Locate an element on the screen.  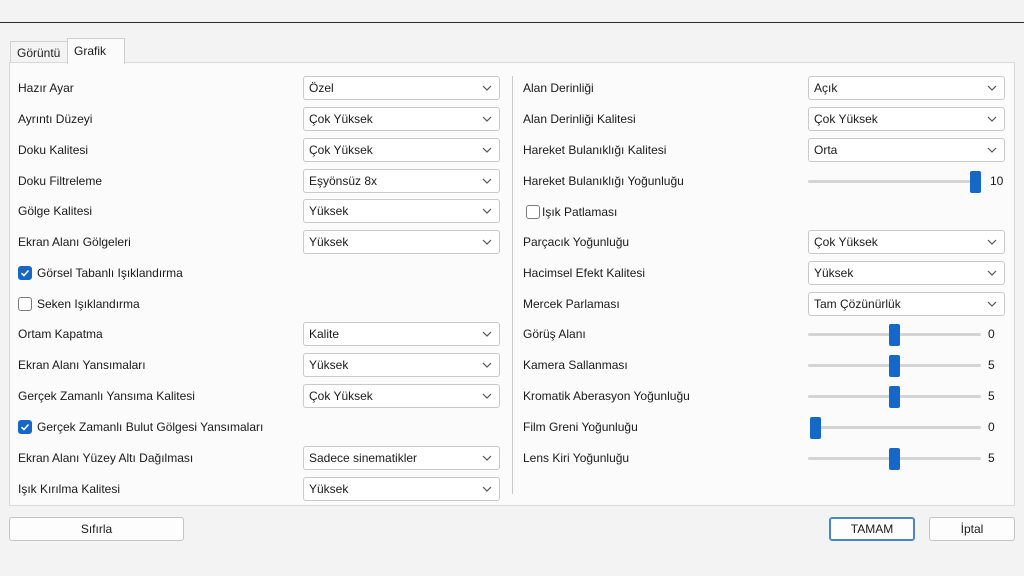
grain-value: 0 is located at coordinates (991, 427).